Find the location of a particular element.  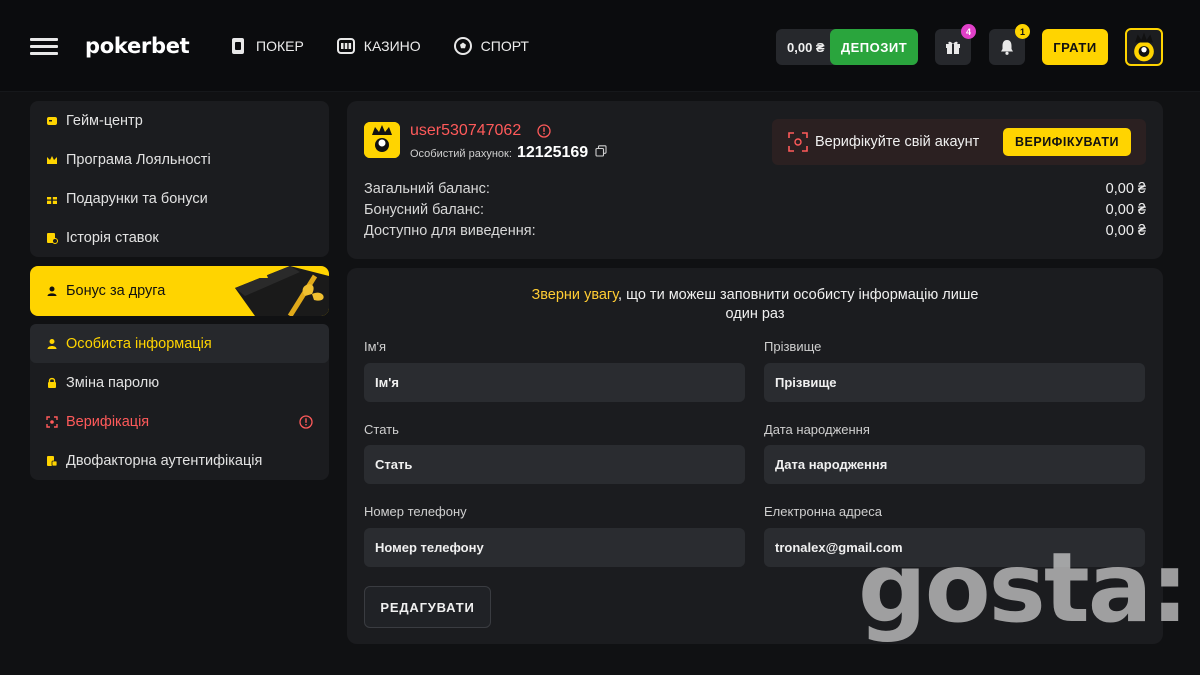

sidebar-item-loyalty: Програма Лояльності is located at coordinates (179, 159).